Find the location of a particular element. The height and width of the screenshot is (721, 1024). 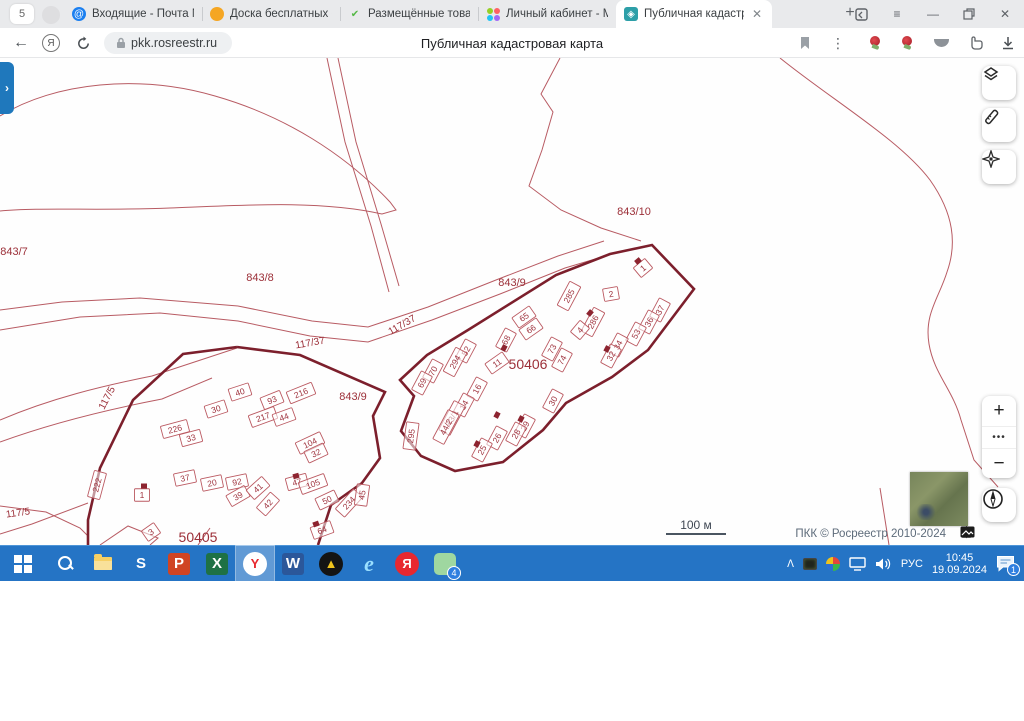

powerpoint-icon: P is located at coordinates (179, 564).